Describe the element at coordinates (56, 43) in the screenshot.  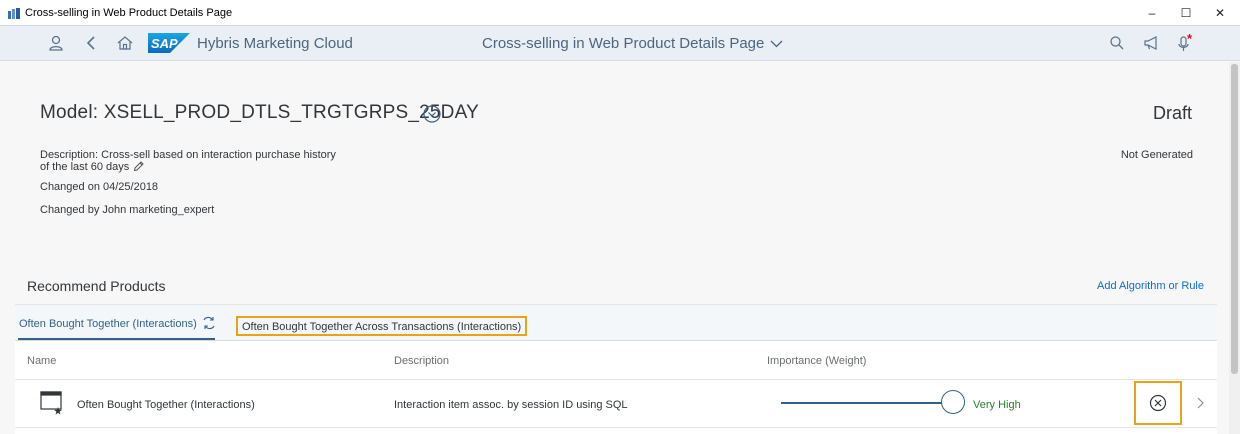
I see `user-icon` at that location.